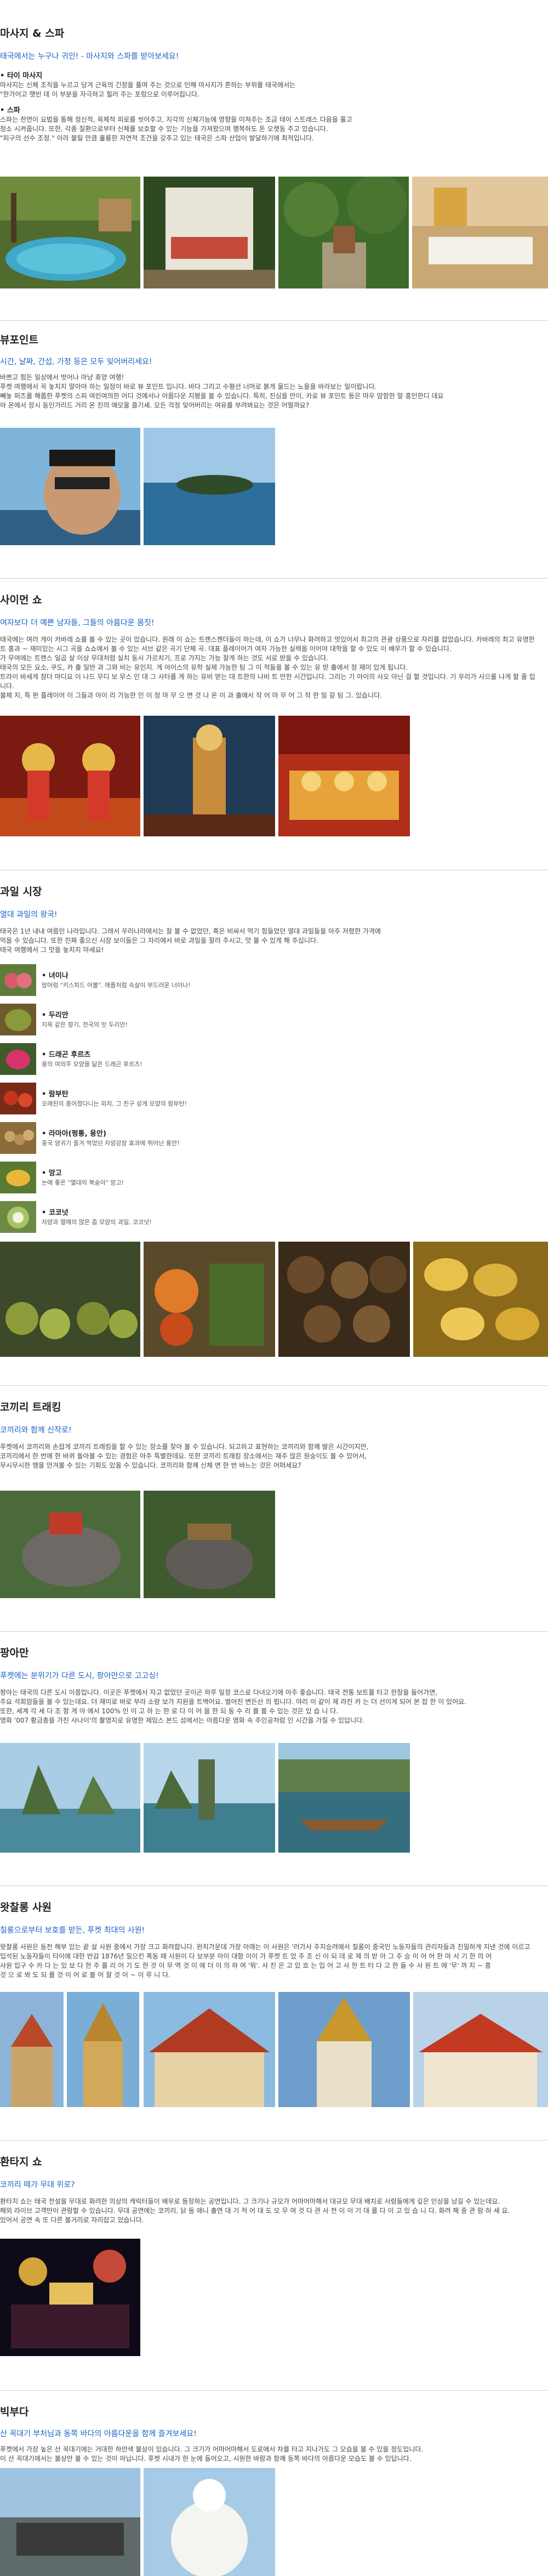 The image size is (548, 2576). What do you see at coordinates (344, 1798) in the screenshot?
I see `longtail-boat-photo` at bounding box center [344, 1798].